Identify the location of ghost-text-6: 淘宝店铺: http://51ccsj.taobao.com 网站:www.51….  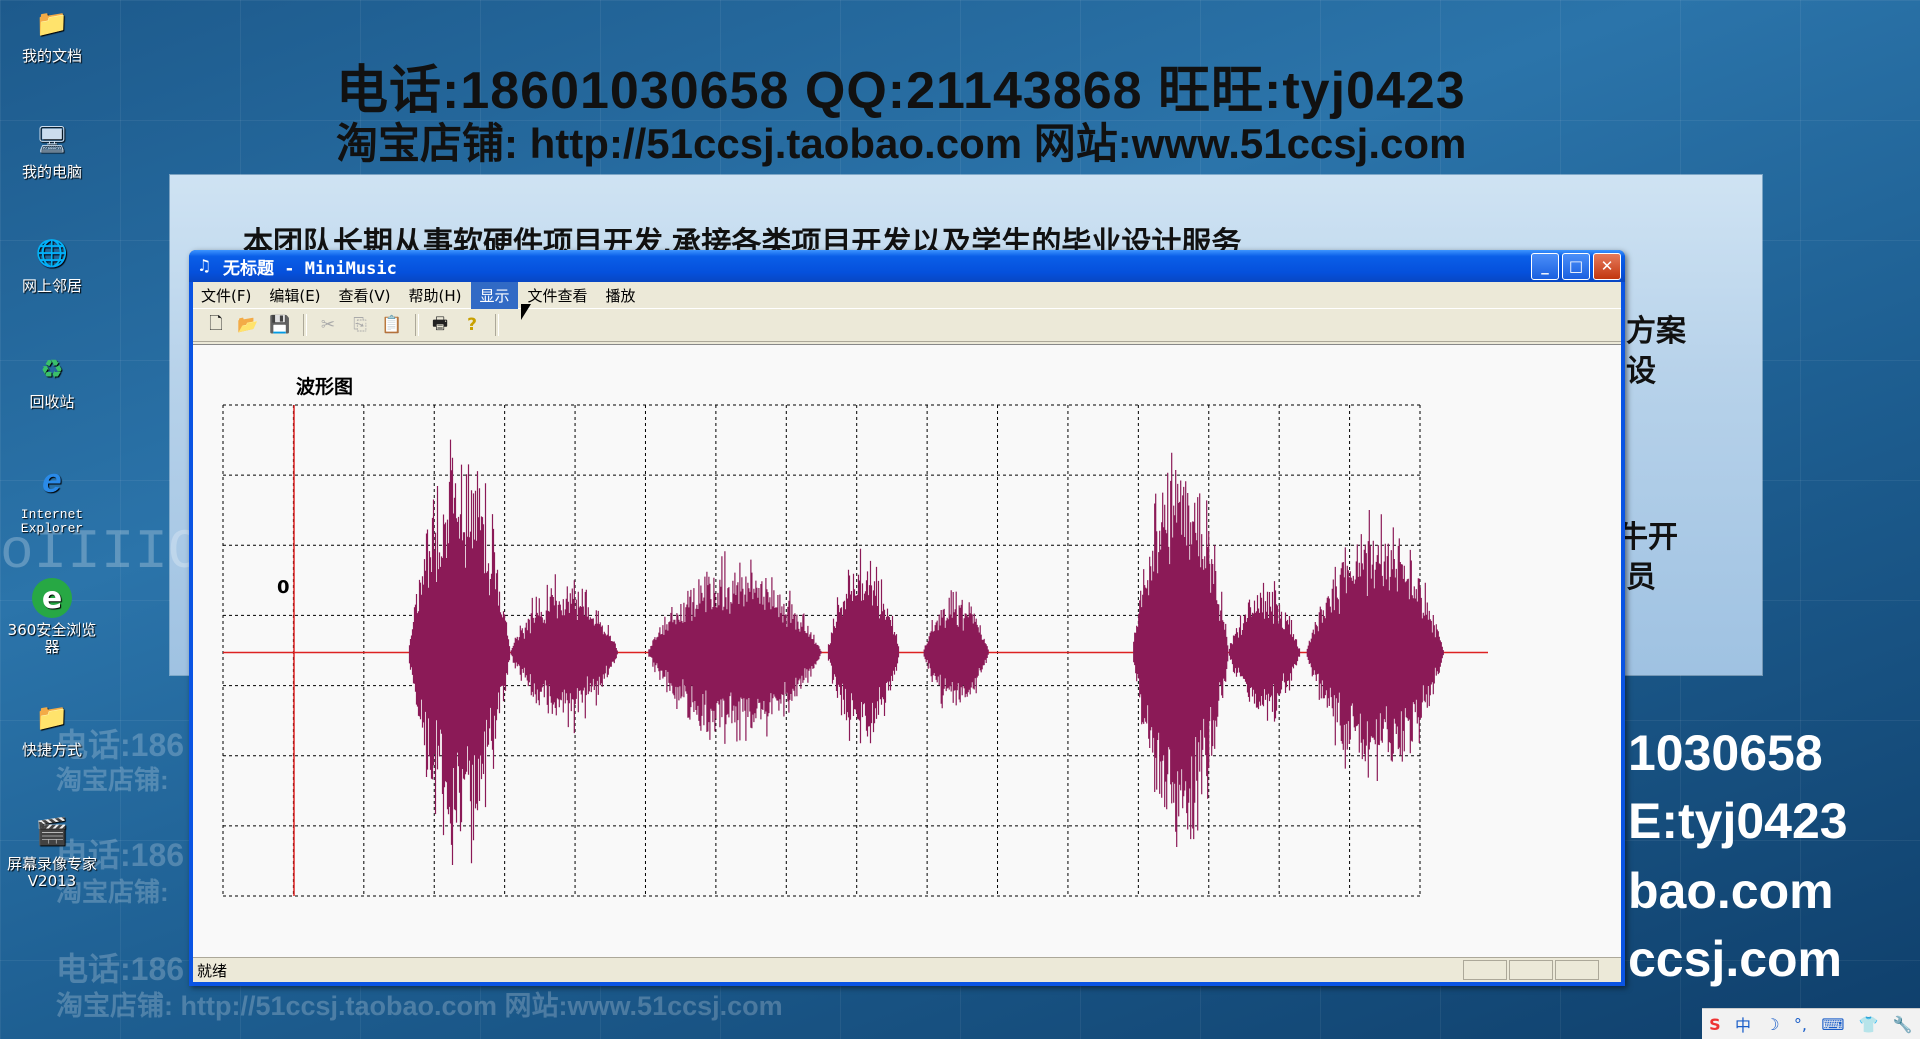
(419, 1006).